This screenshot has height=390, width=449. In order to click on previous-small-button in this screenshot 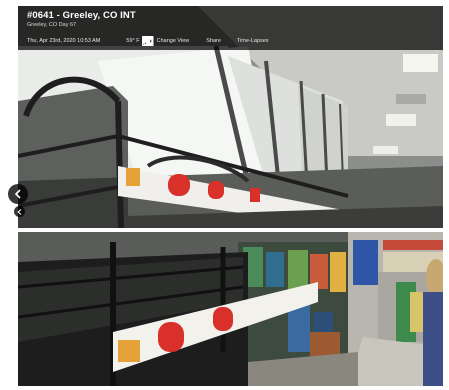, I will do `click(19, 211)`.